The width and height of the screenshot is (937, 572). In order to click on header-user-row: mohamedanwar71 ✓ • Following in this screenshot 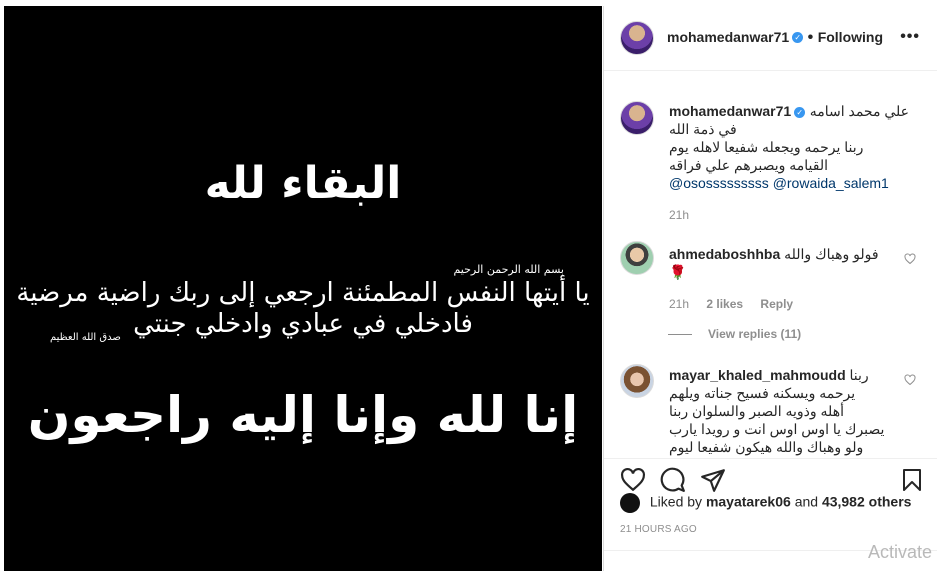, I will do `click(775, 38)`.